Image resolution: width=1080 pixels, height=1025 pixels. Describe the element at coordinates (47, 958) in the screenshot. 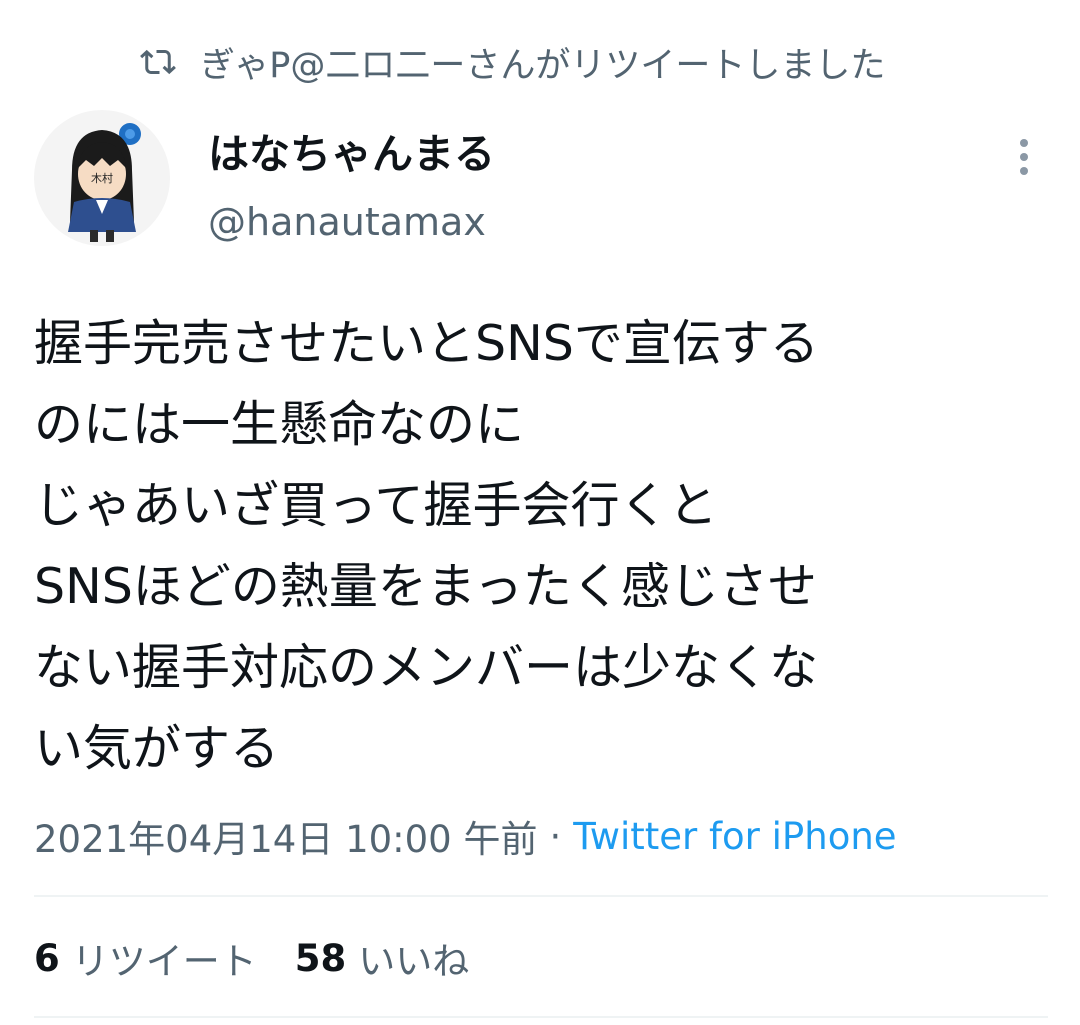

I see `retweets-count: 6` at that location.